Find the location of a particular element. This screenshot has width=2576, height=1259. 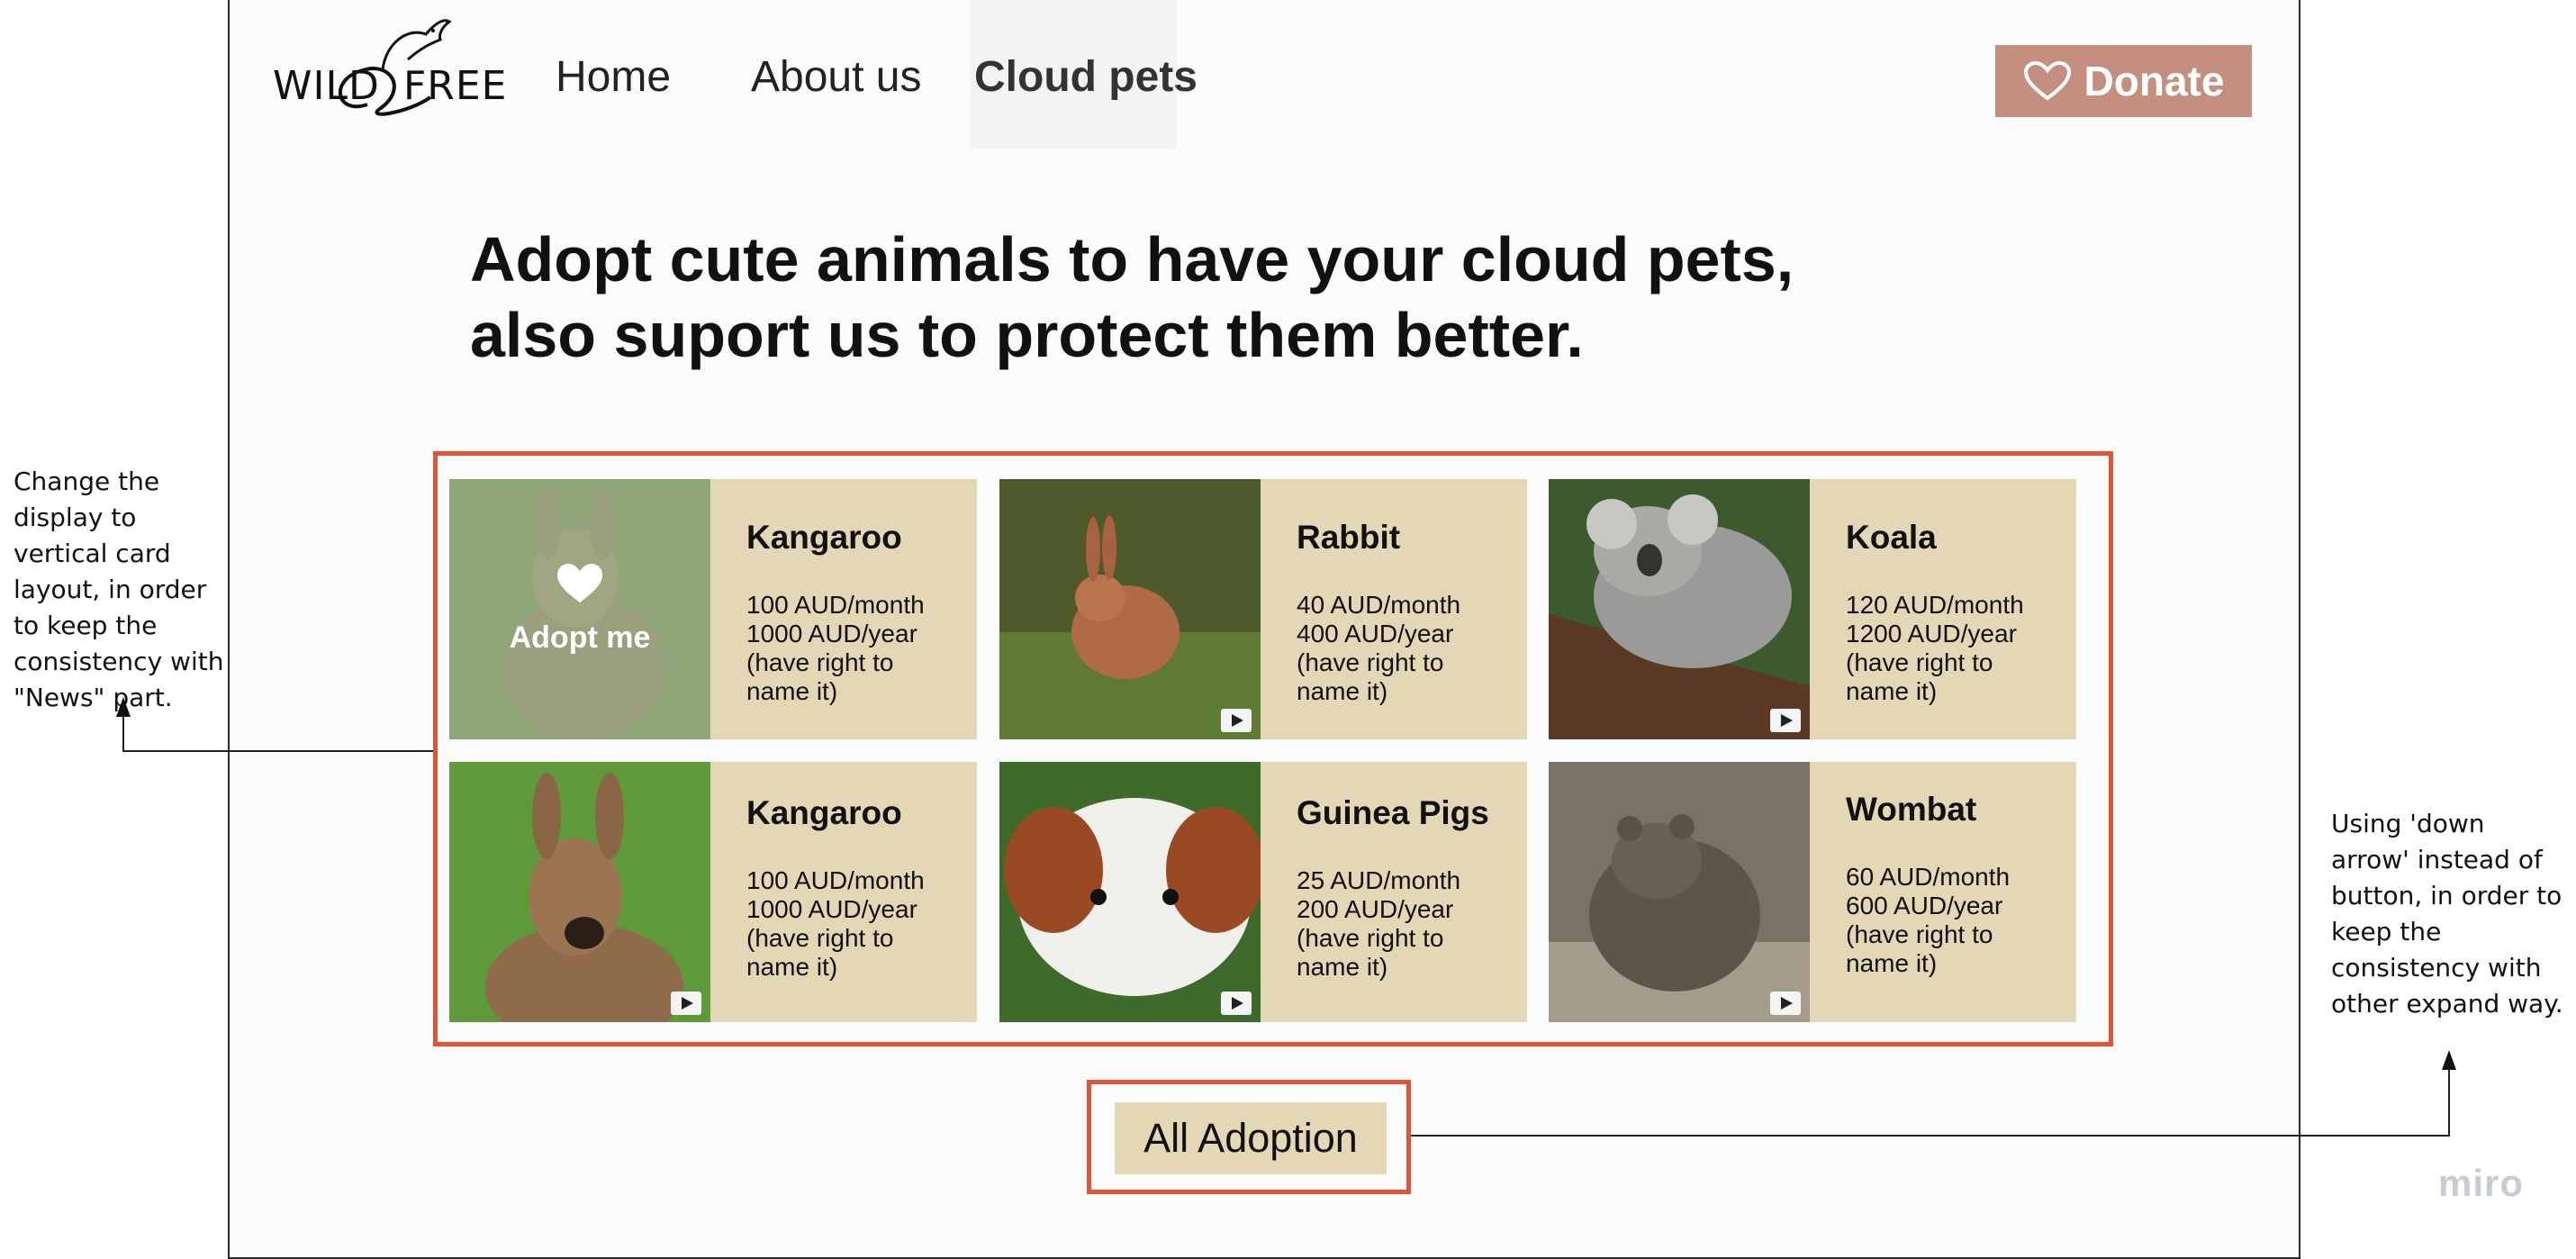

nav-home: Home is located at coordinates (613, 77).